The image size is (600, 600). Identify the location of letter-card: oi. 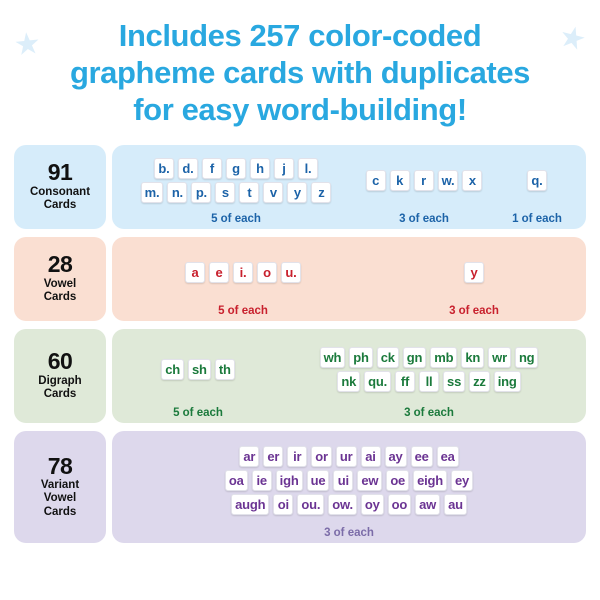
(283, 504).